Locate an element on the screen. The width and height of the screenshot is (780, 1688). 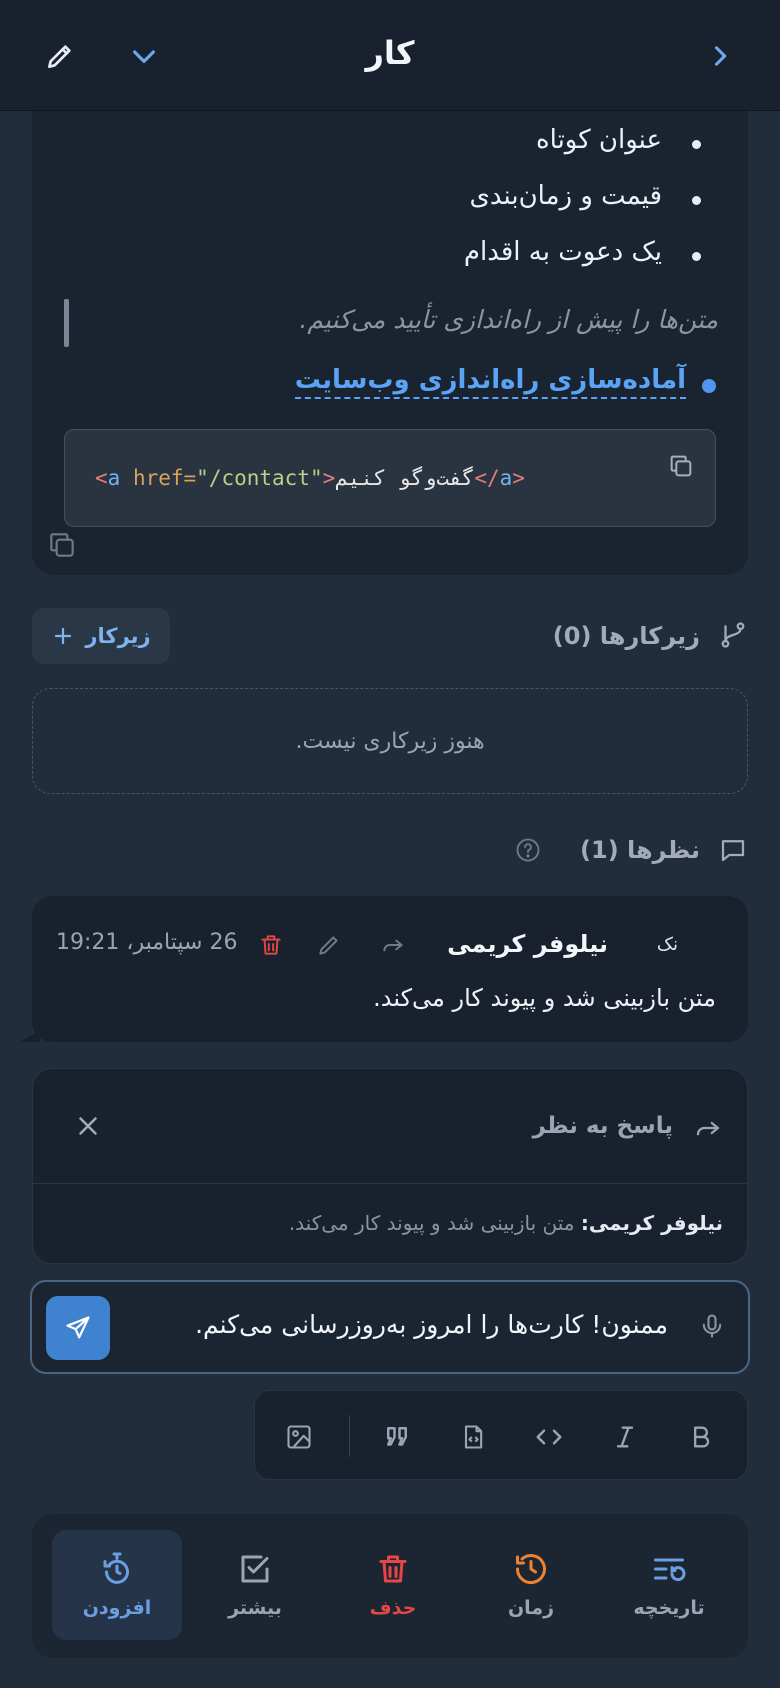
tab-label: افزودن is located at coordinates (117, 1608).